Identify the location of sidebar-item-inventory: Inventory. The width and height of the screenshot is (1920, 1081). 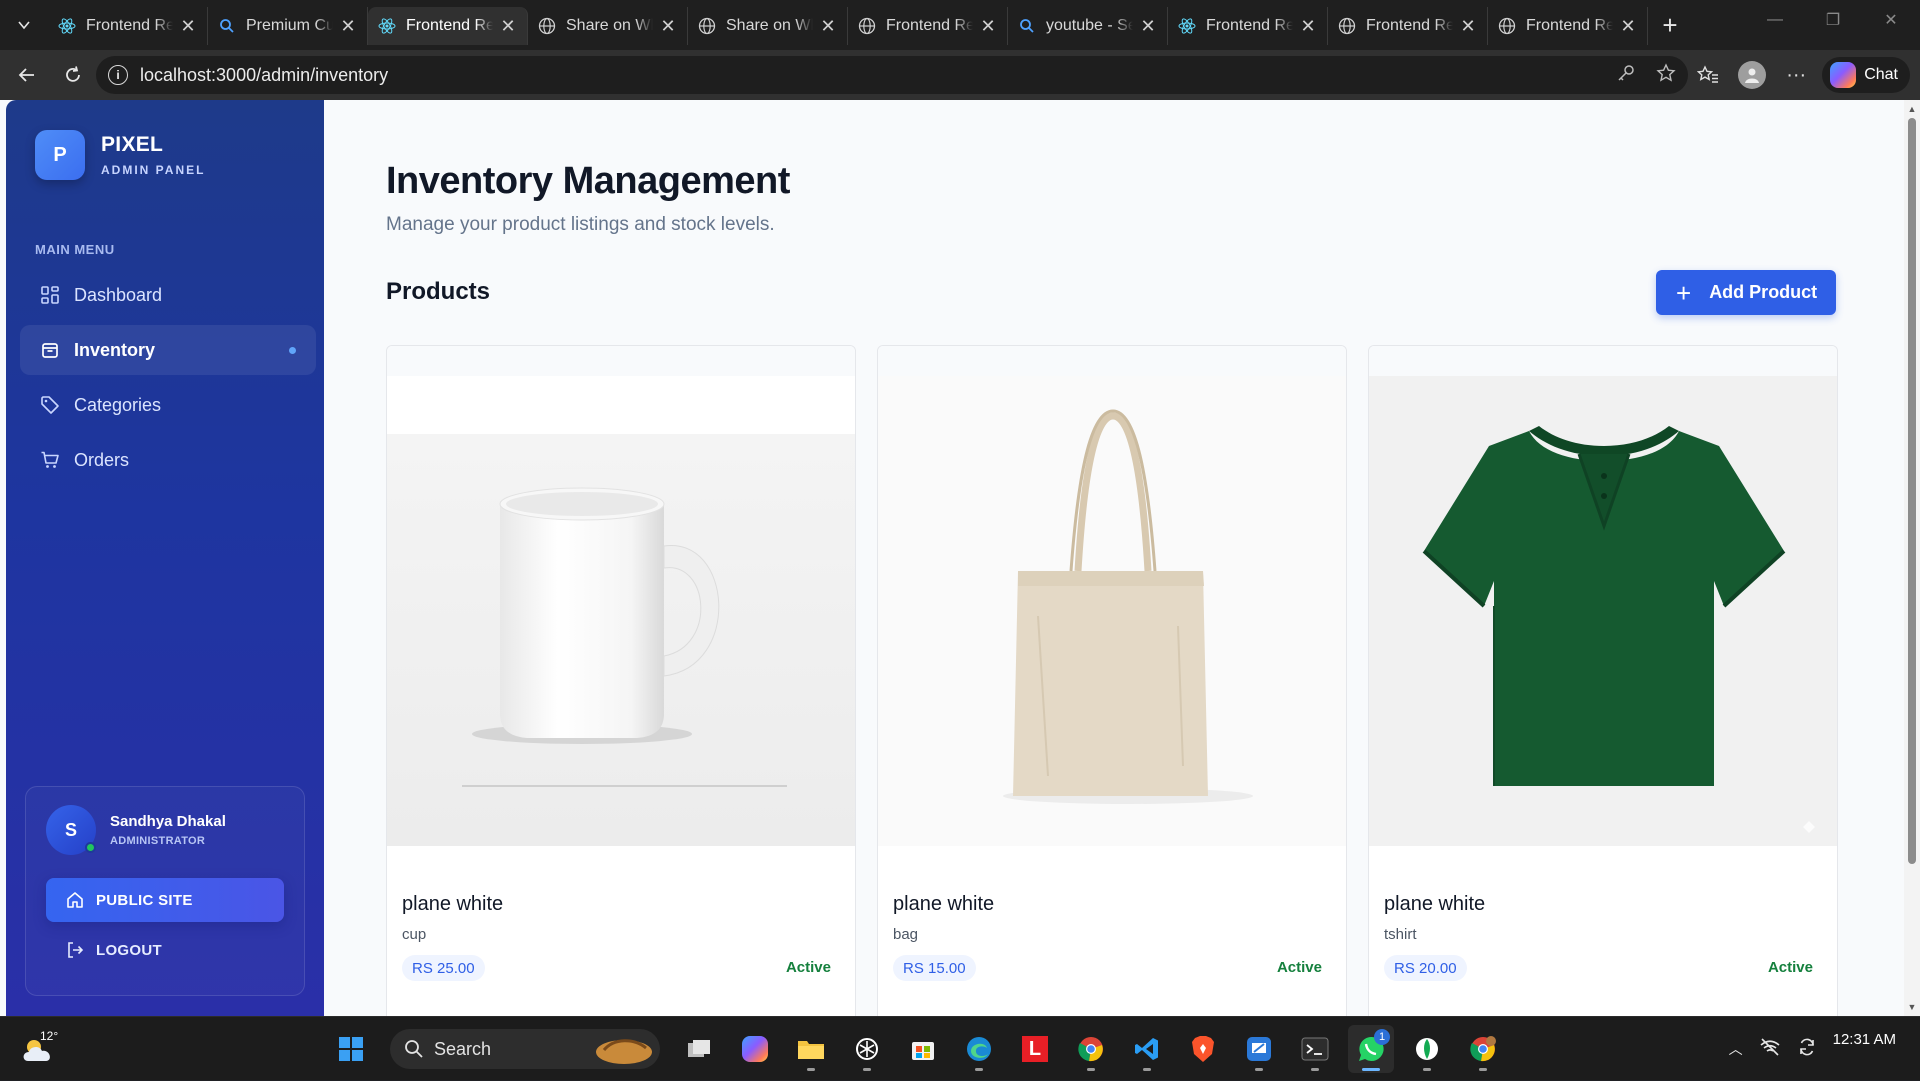
(168, 350).